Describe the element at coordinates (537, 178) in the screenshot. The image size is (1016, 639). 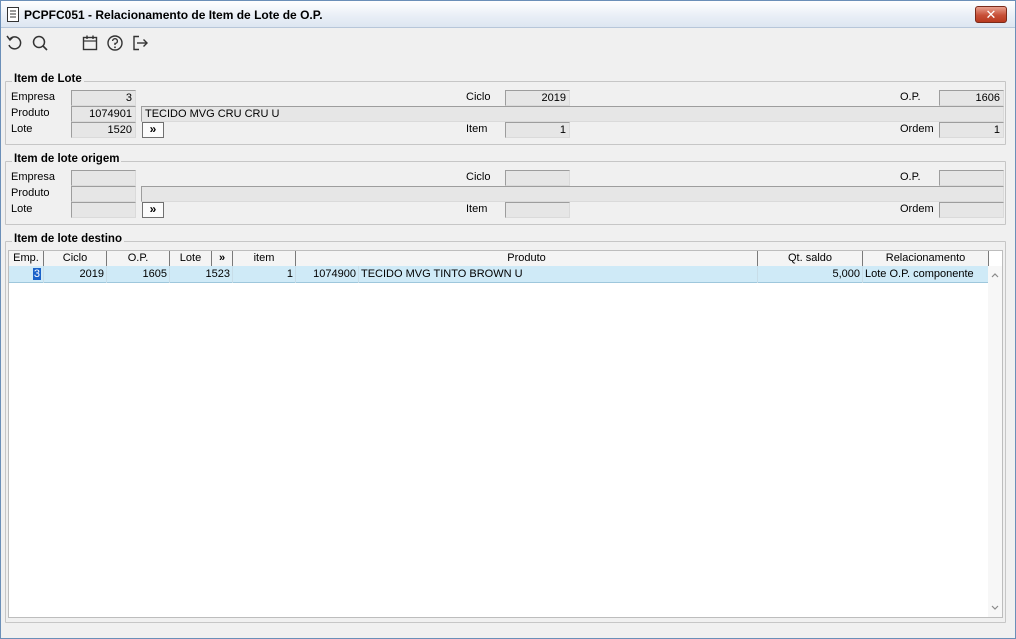
I see `ciclo-field` at that location.